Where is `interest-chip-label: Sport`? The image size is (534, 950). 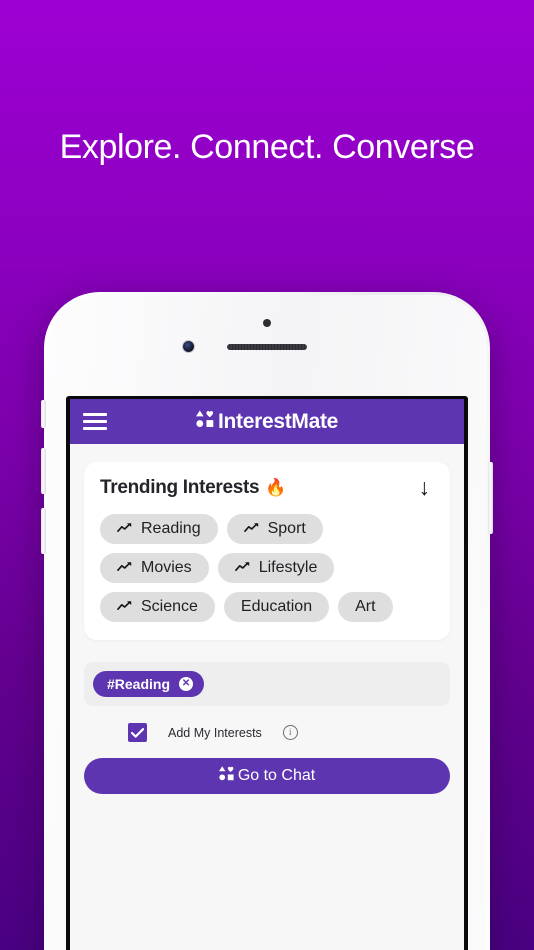
interest-chip-label: Sport is located at coordinates (286, 528).